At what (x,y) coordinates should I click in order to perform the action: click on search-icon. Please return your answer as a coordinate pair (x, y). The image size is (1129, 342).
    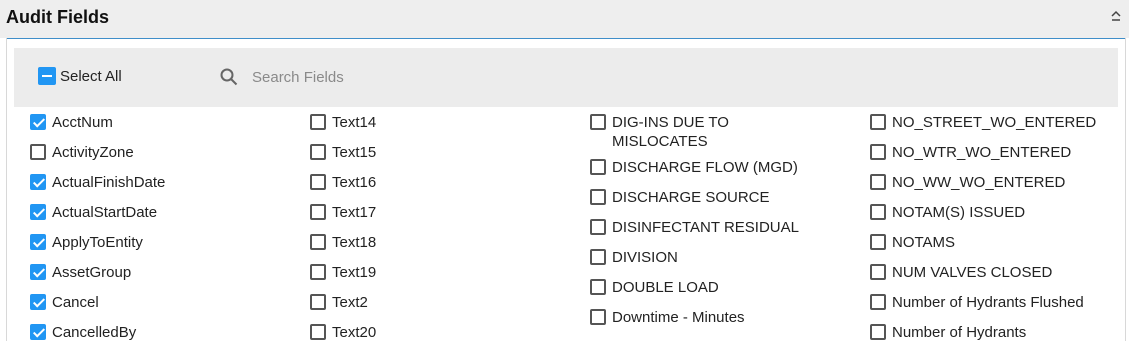
    Looking at the image, I should click on (229, 77).